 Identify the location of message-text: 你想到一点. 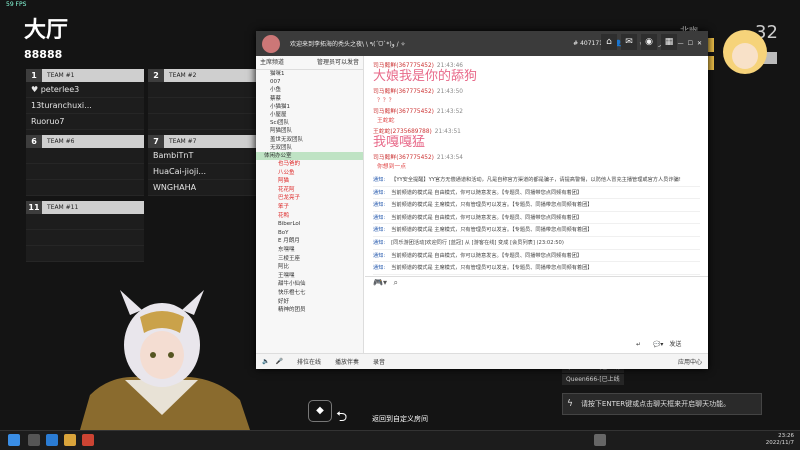
(391, 167).